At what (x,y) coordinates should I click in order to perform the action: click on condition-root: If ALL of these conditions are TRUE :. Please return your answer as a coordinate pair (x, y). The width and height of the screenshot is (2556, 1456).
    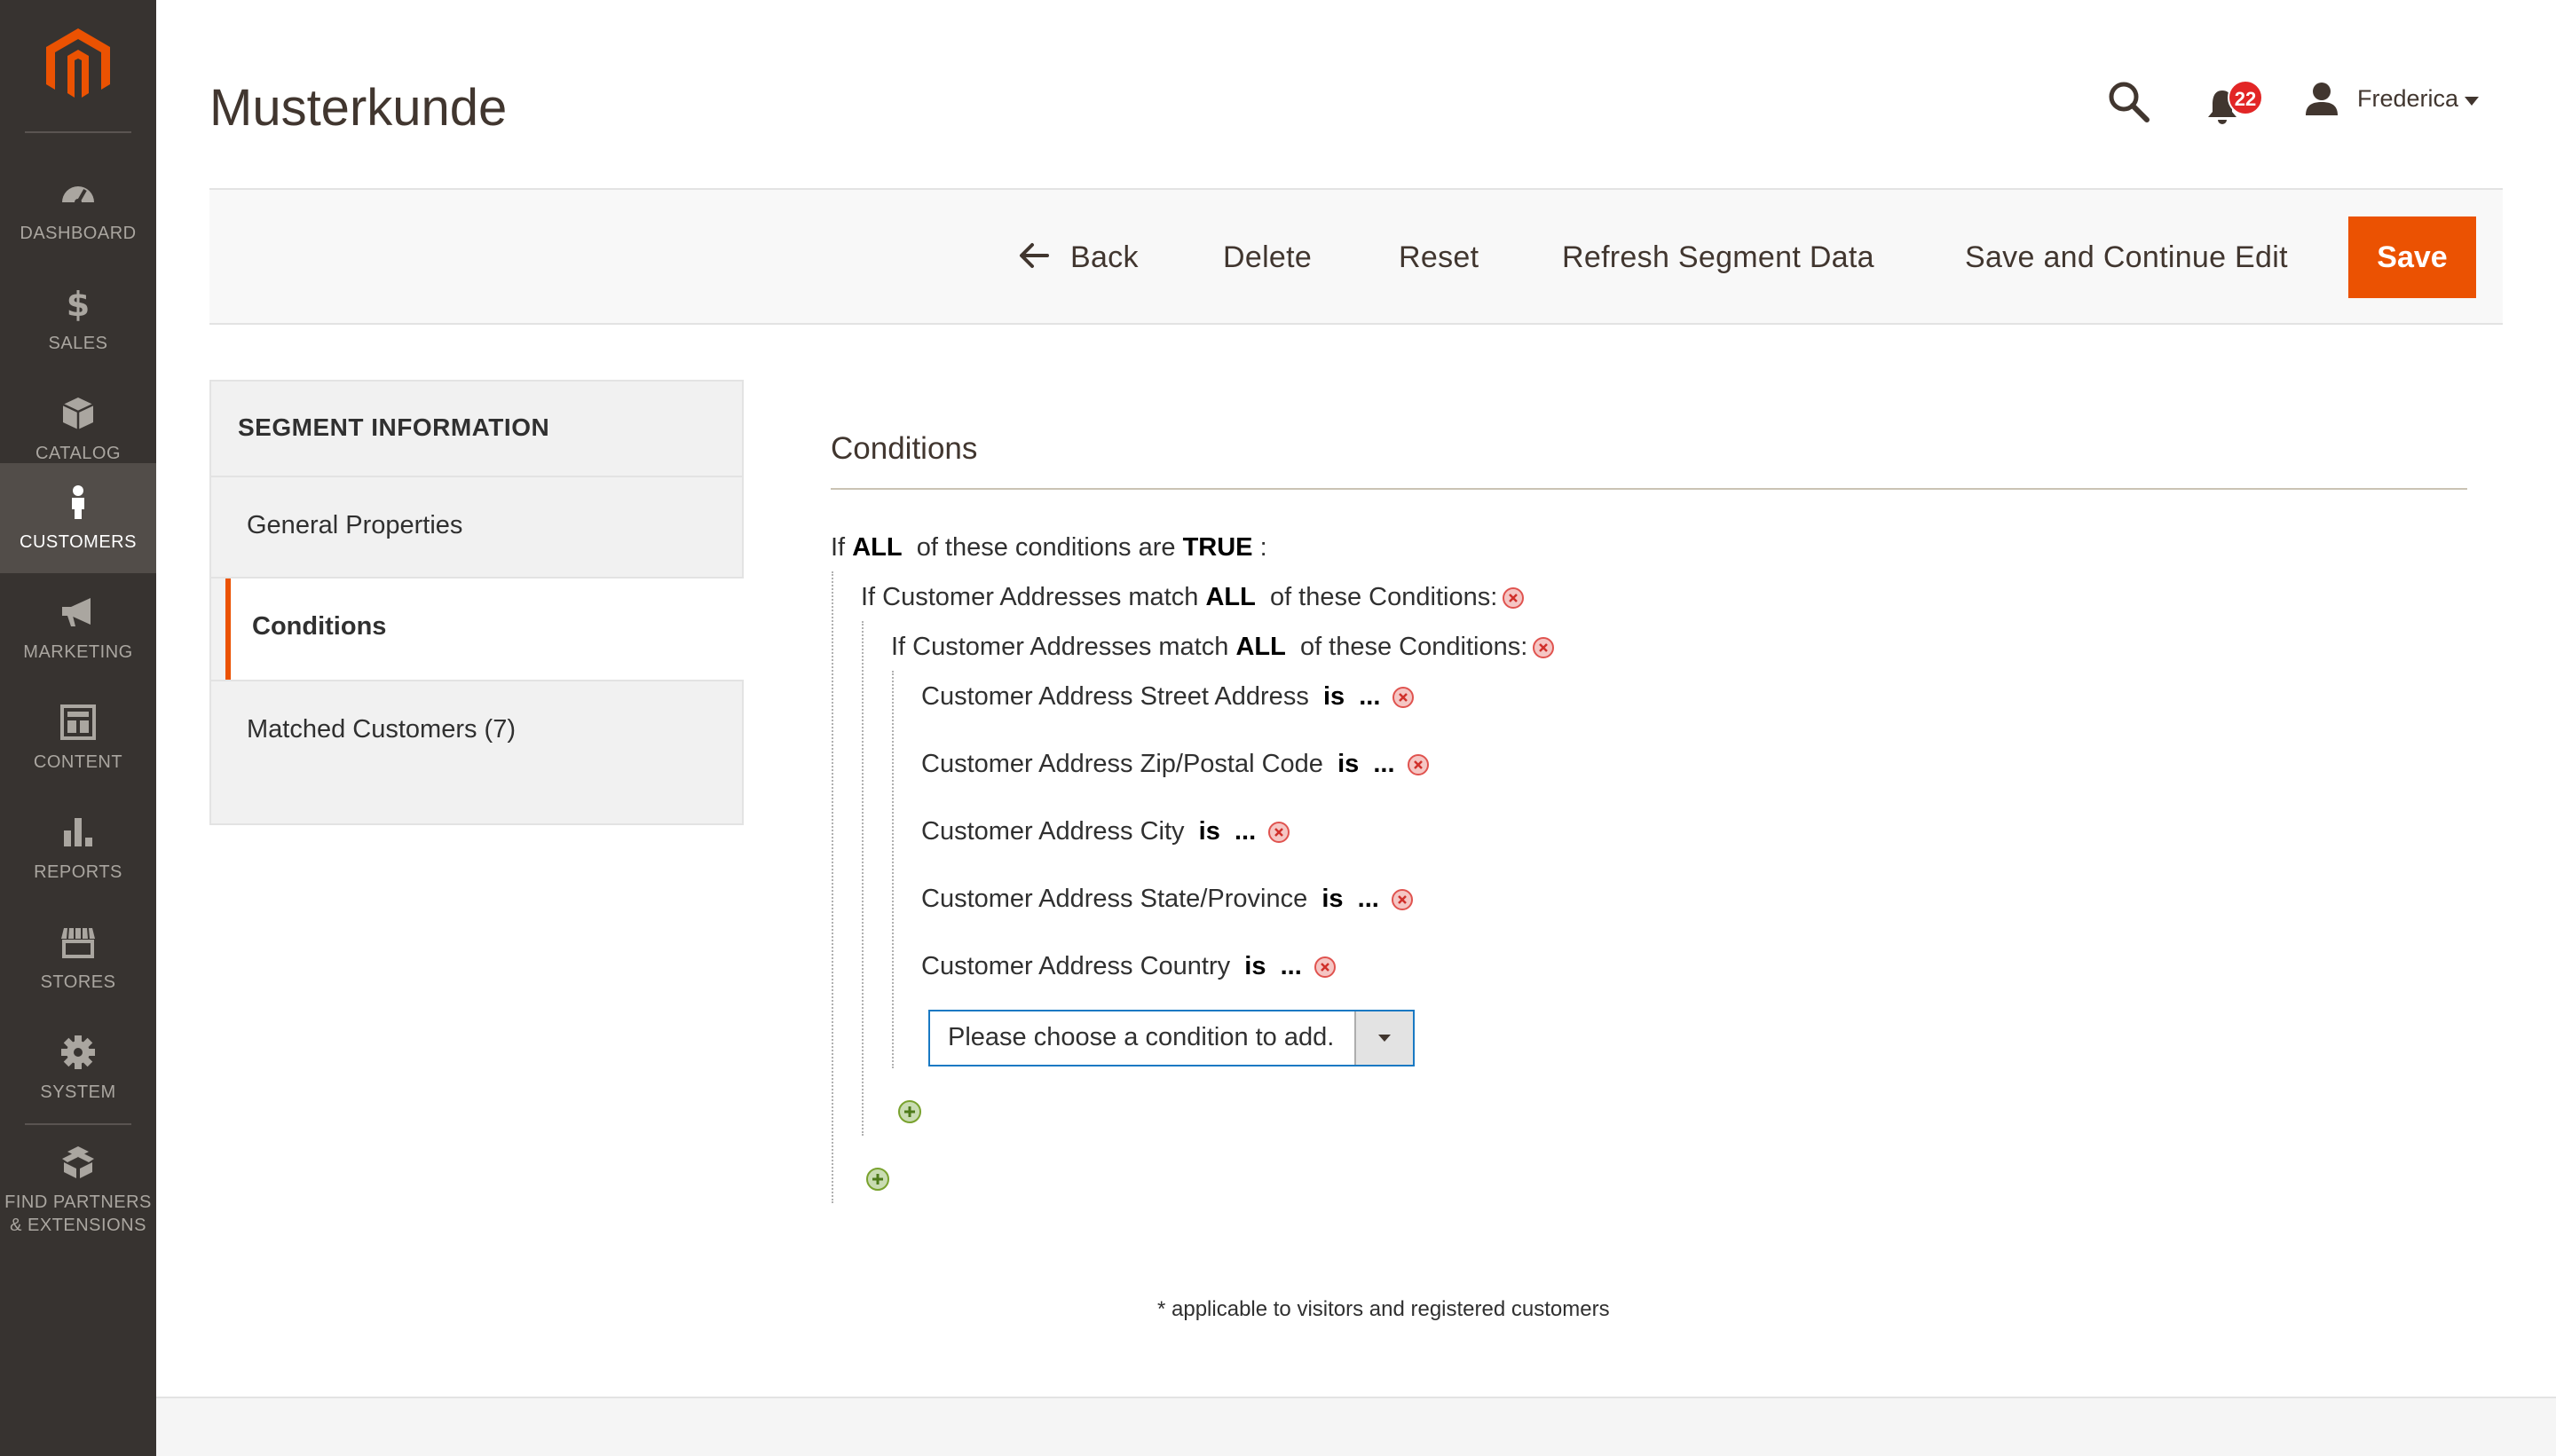
    Looking at the image, I should click on (1049, 547).